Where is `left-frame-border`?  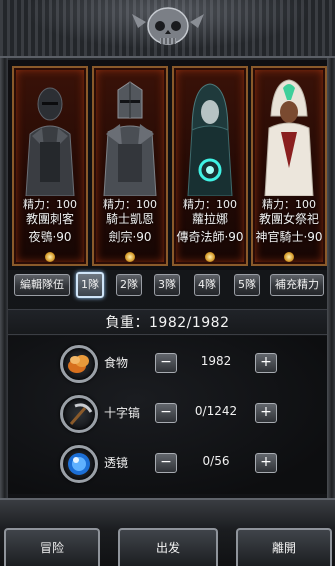
left-frame-border is located at coordinates (4, 278).